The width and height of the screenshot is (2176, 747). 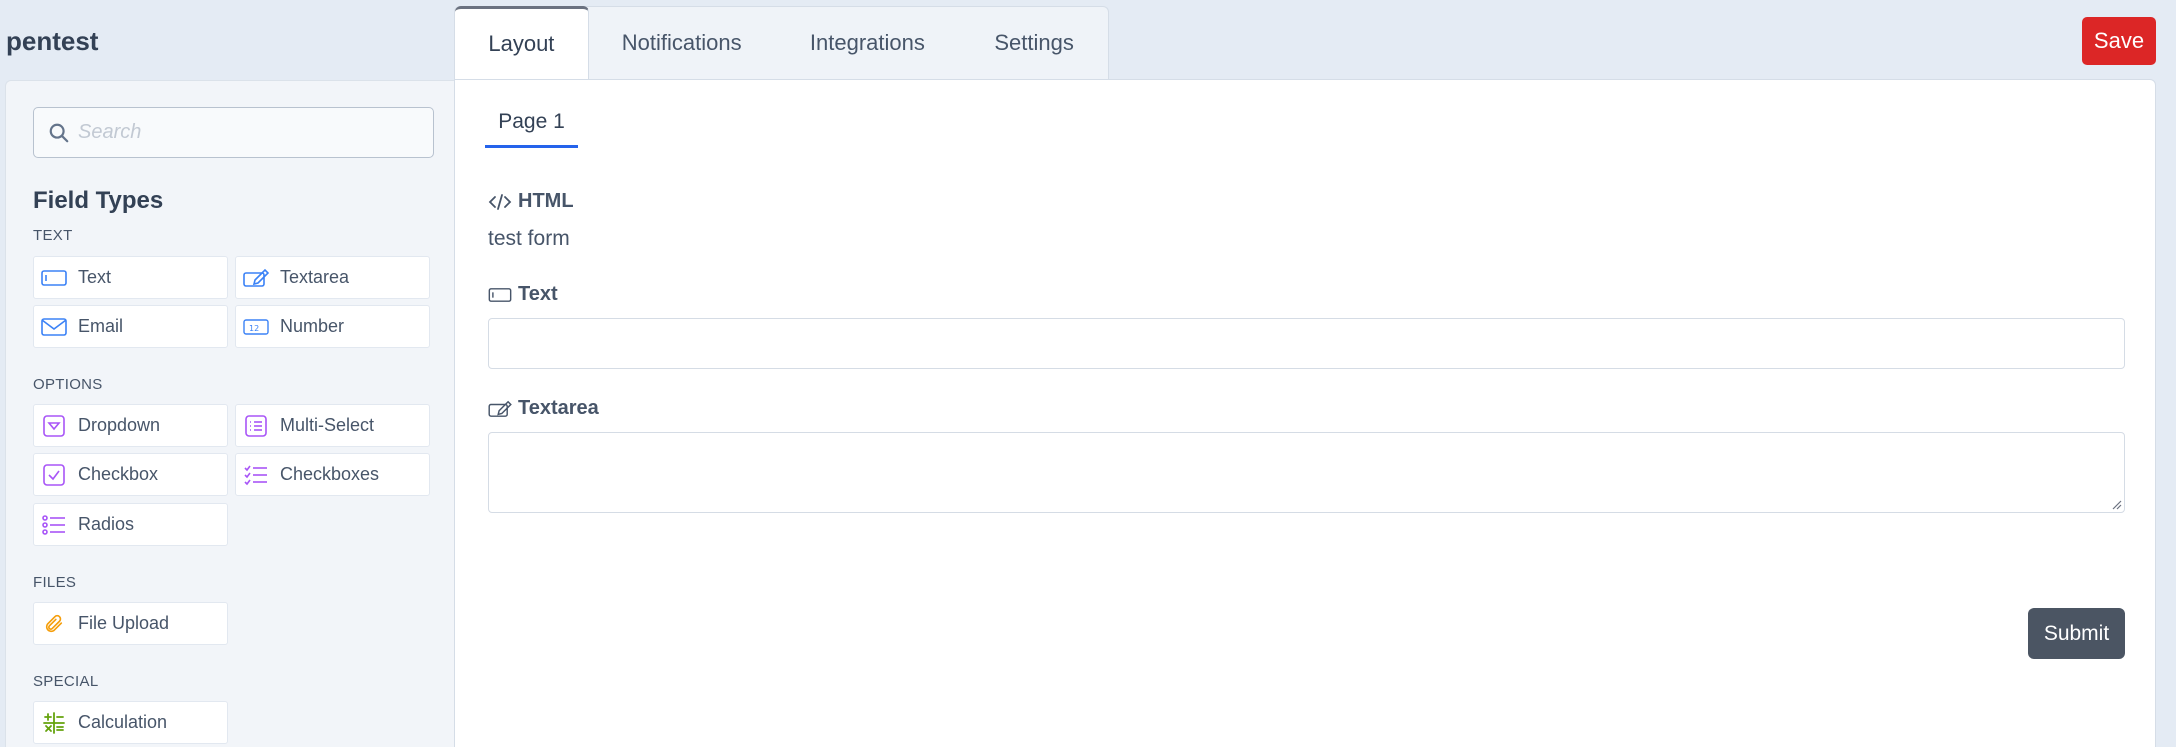 I want to click on resize-grip-icon, so click(x=2116, y=504).